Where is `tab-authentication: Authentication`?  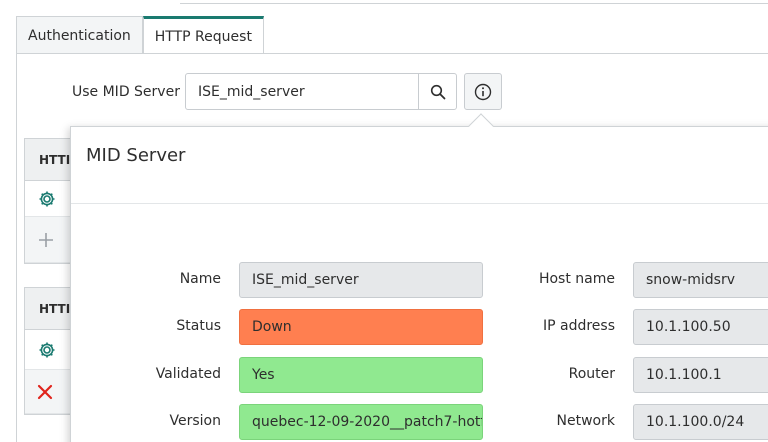
tab-authentication: Authentication is located at coordinates (79, 35).